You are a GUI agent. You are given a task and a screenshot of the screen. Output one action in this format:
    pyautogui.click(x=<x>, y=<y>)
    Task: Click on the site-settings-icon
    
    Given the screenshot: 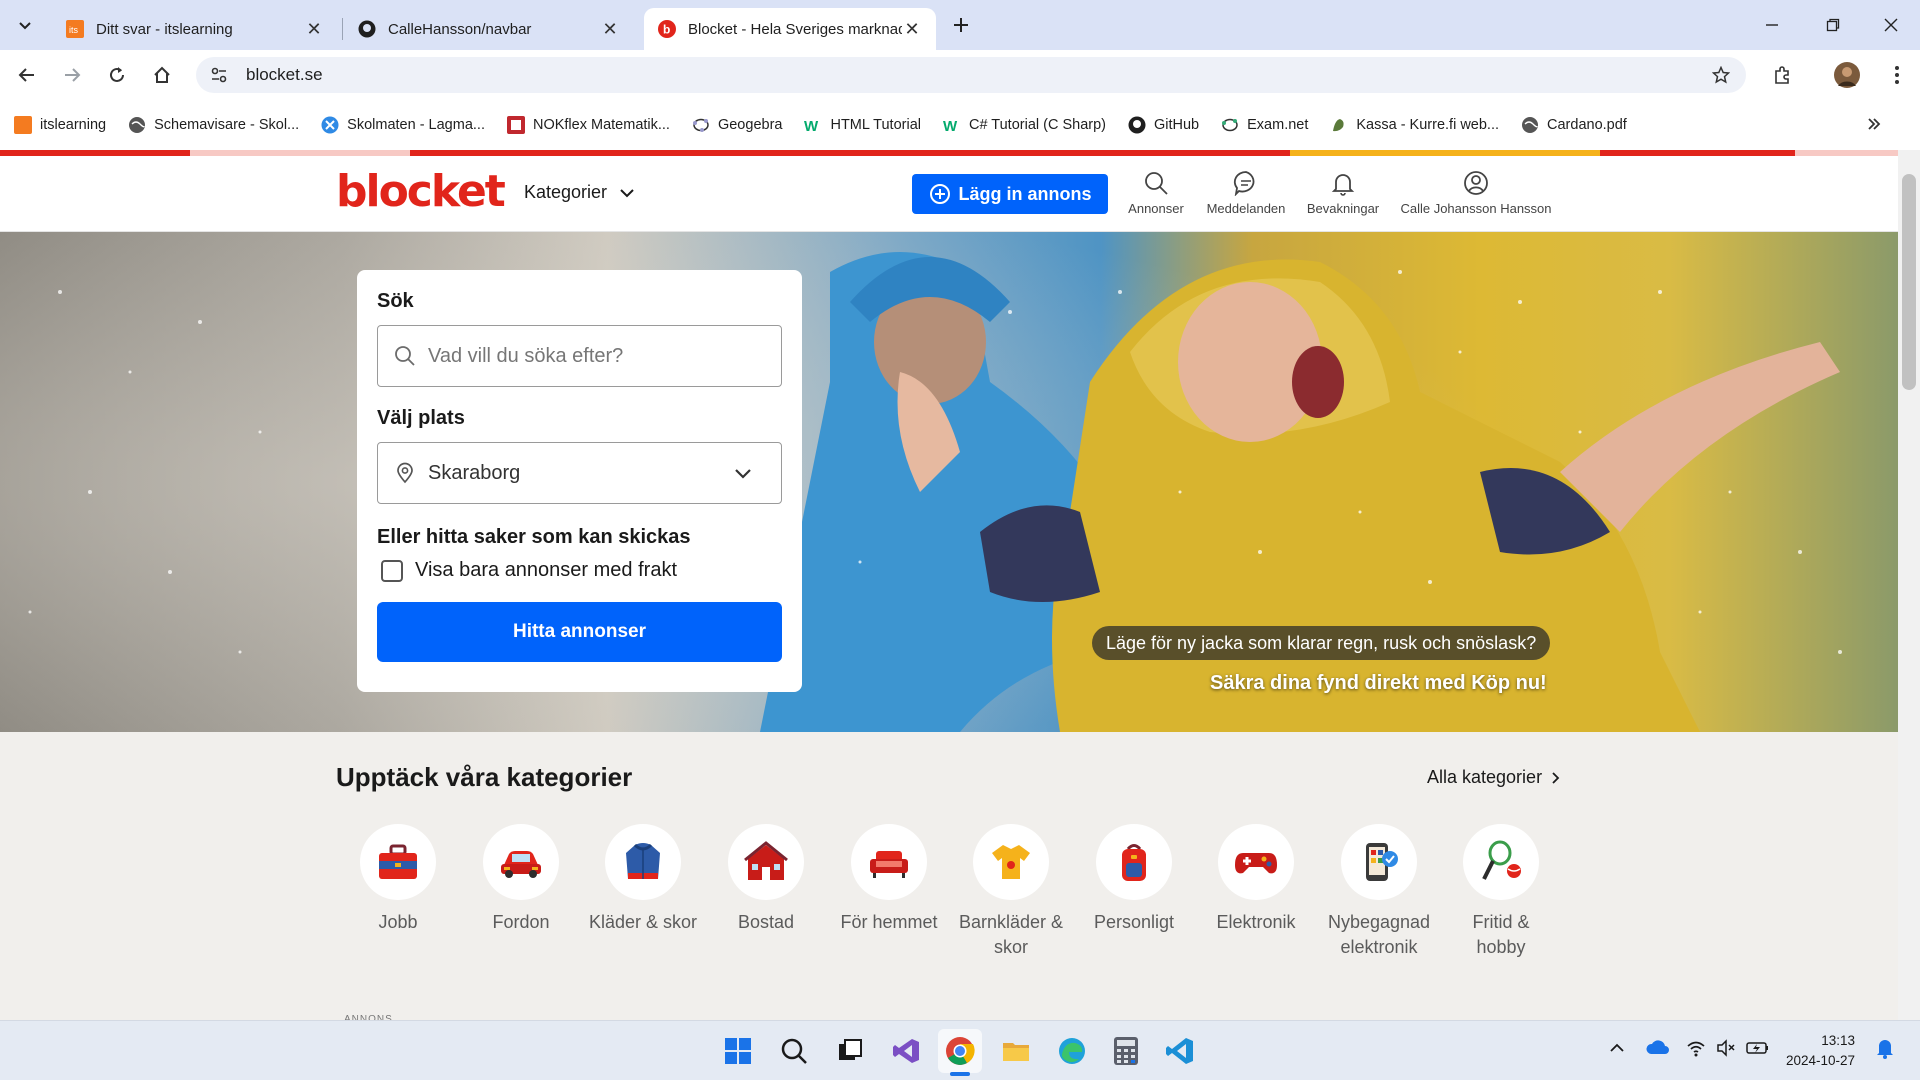 What is the action you would take?
    pyautogui.click(x=219, y=75)
    